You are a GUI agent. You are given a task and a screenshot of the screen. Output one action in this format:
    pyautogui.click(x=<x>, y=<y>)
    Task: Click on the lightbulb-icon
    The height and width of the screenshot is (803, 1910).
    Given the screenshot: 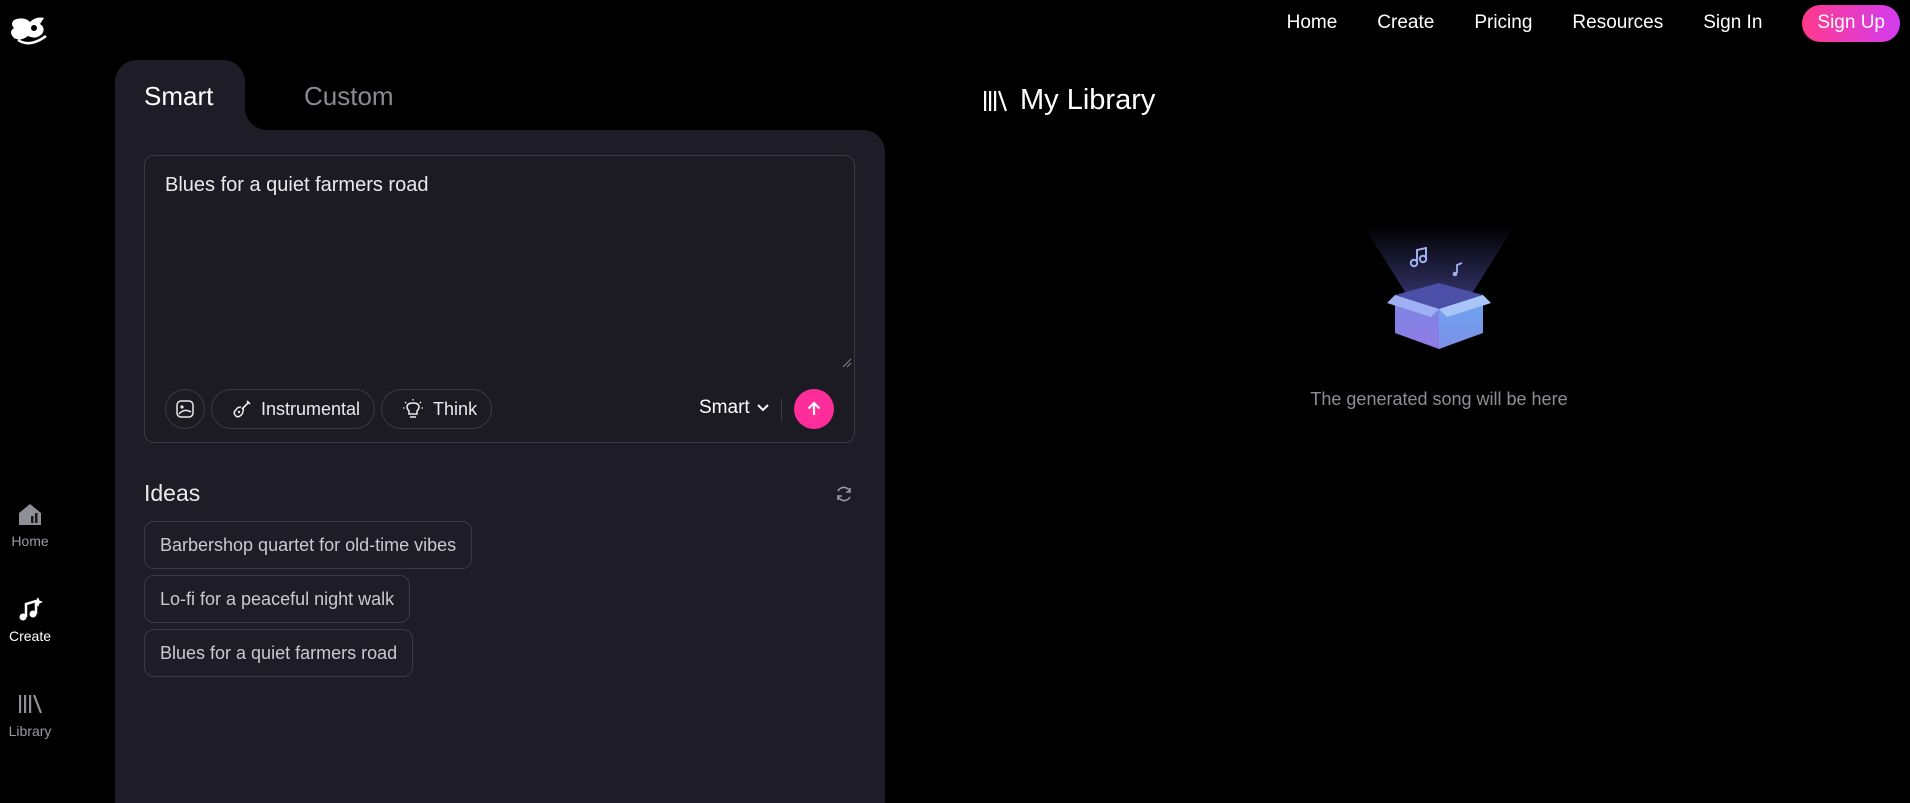 What is the action you would take?
    pyautogui.click(x=413, y=408)
    